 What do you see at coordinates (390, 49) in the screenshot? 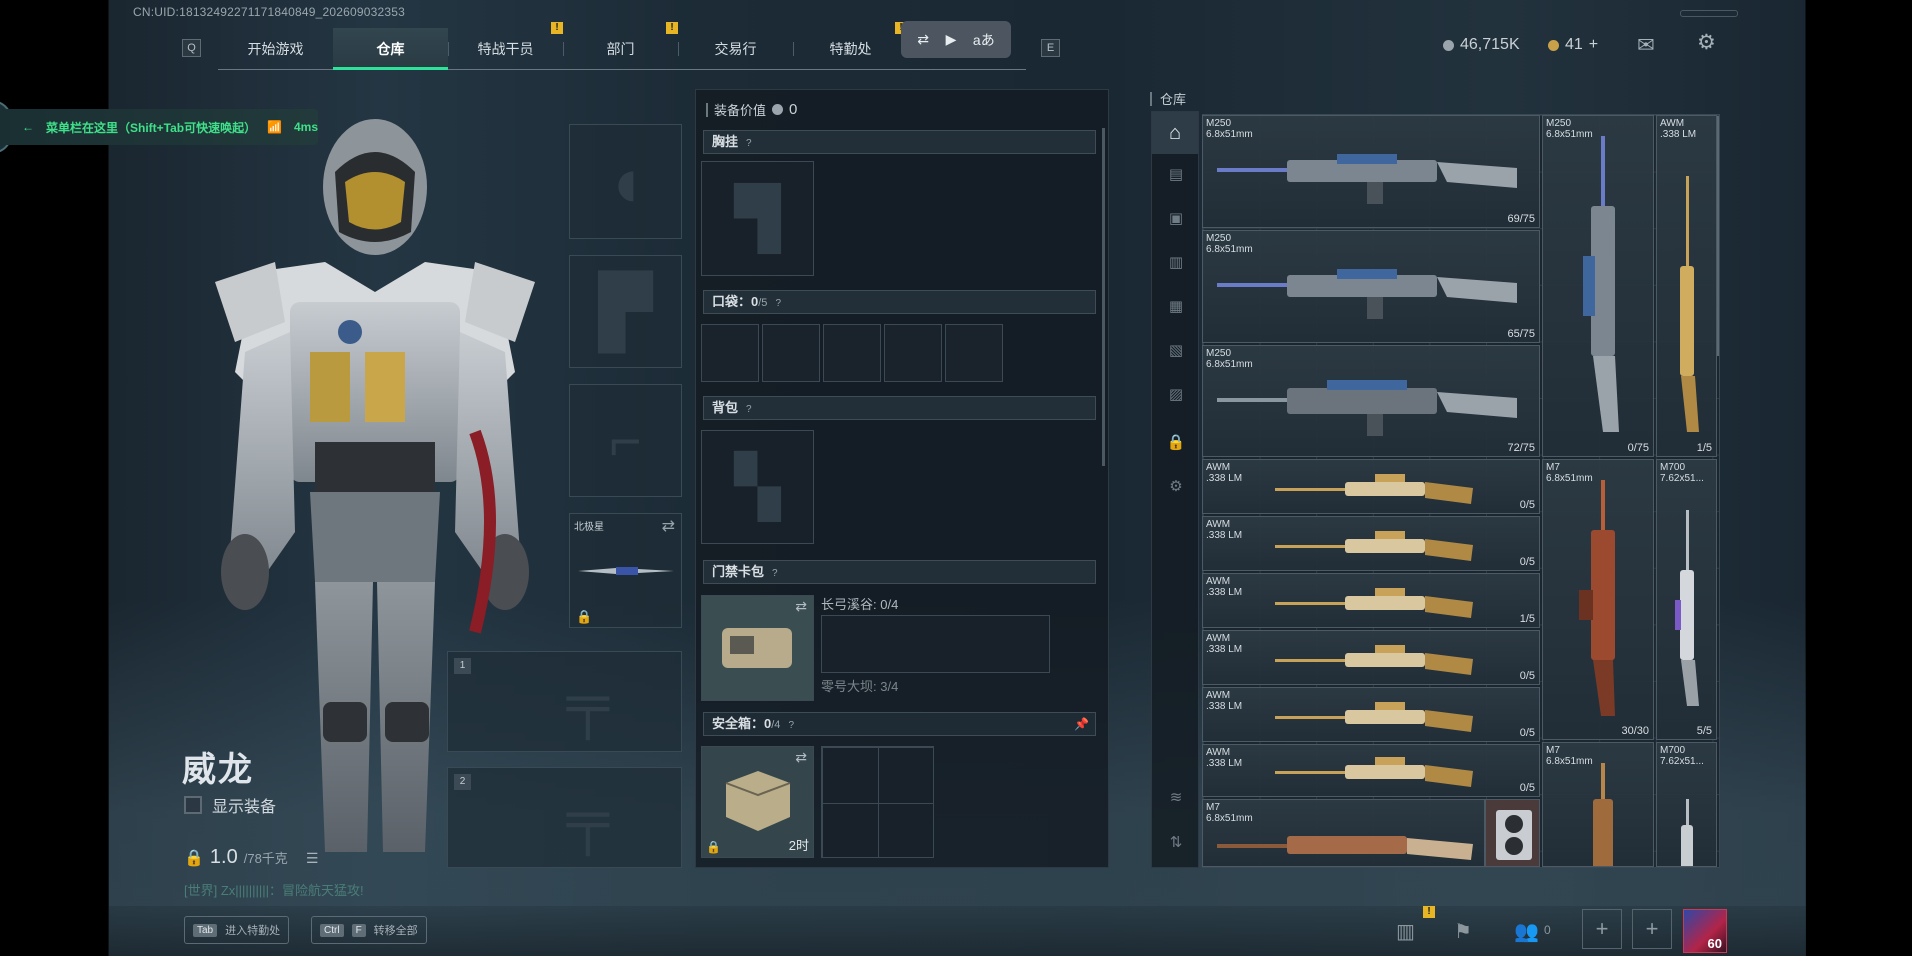
I see `tab-stash: 仓库` at bounding box center [390, 49].